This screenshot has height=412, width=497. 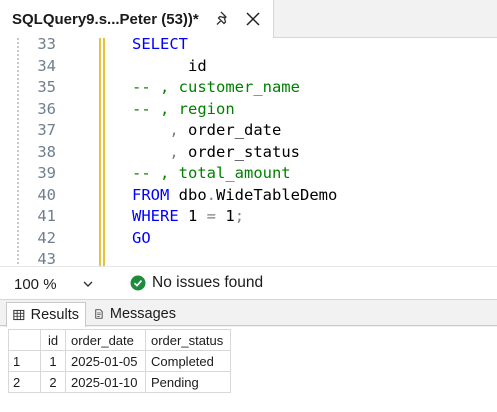 What do you see at coordinates (188, 194) in the screenshot?
I see `sql-token: dbo` at bounding box center [188, 194].